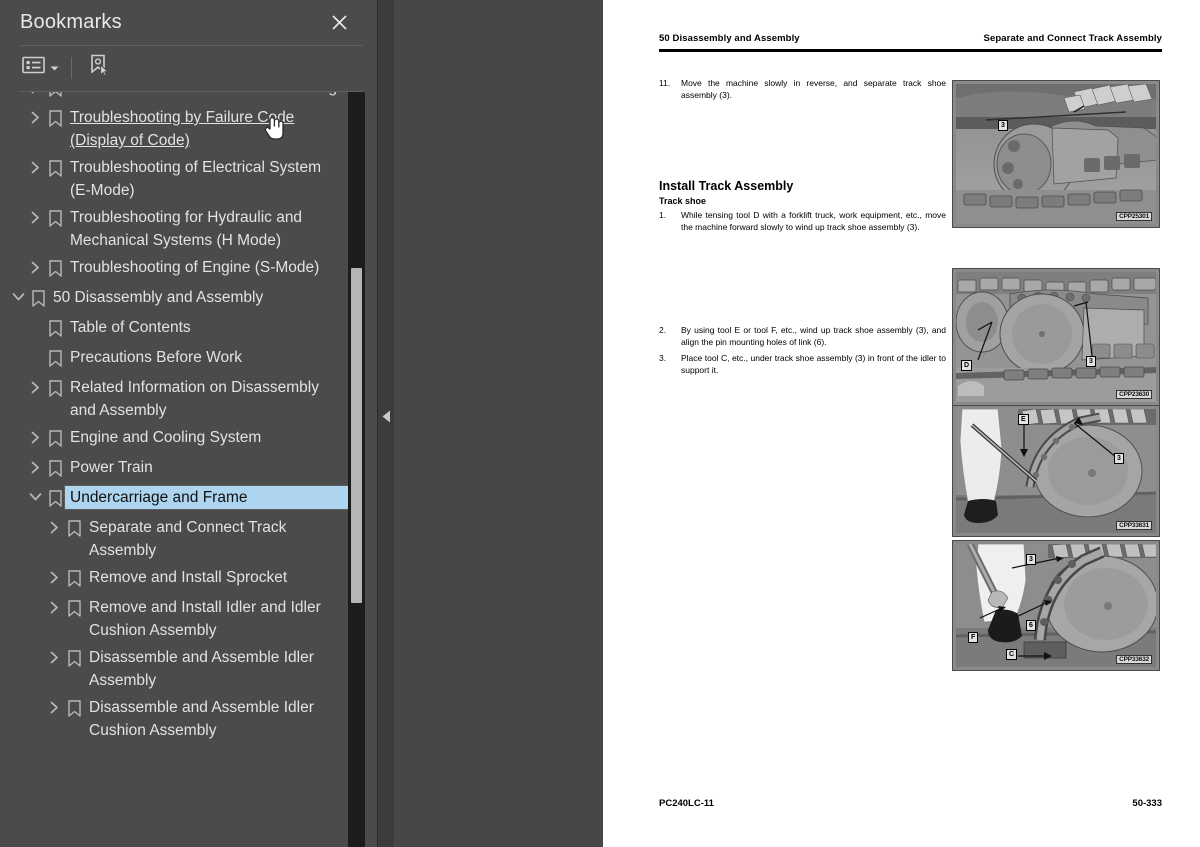  I want to click on bookmark-item: Disassemble and Assemble Idler Assembly, so click(176, 669).